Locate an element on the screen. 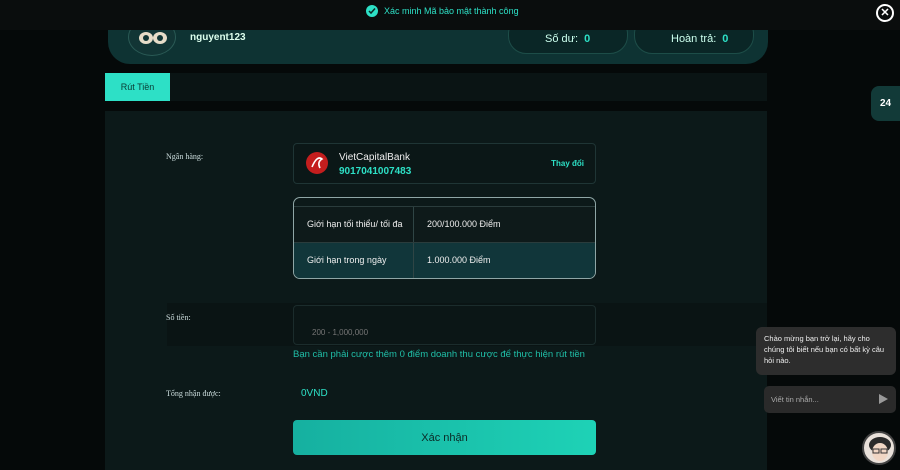 The image size is (900, 470). success-toast: Xác minh Mã bảo mật thành công is located at coordinates (442, 11).